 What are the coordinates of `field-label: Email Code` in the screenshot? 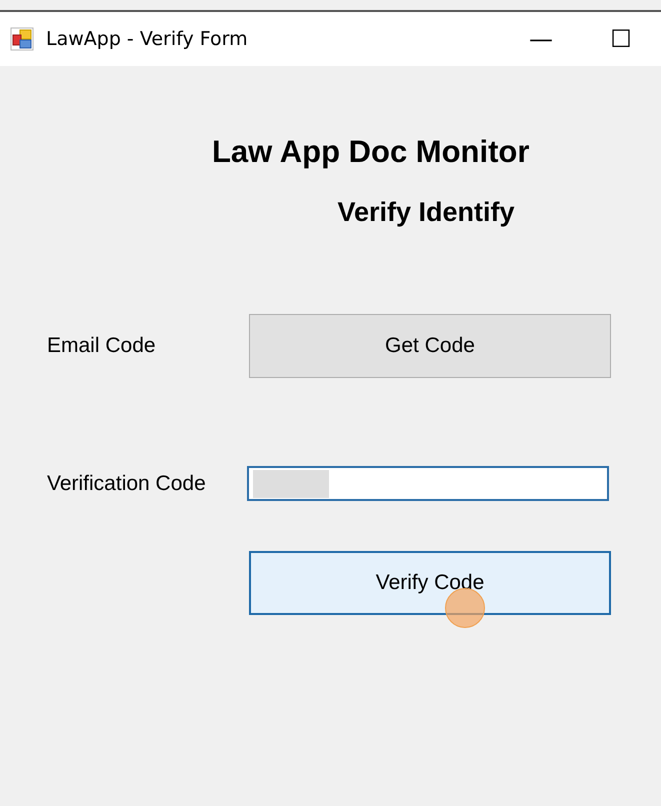 It's located at (102, 346).